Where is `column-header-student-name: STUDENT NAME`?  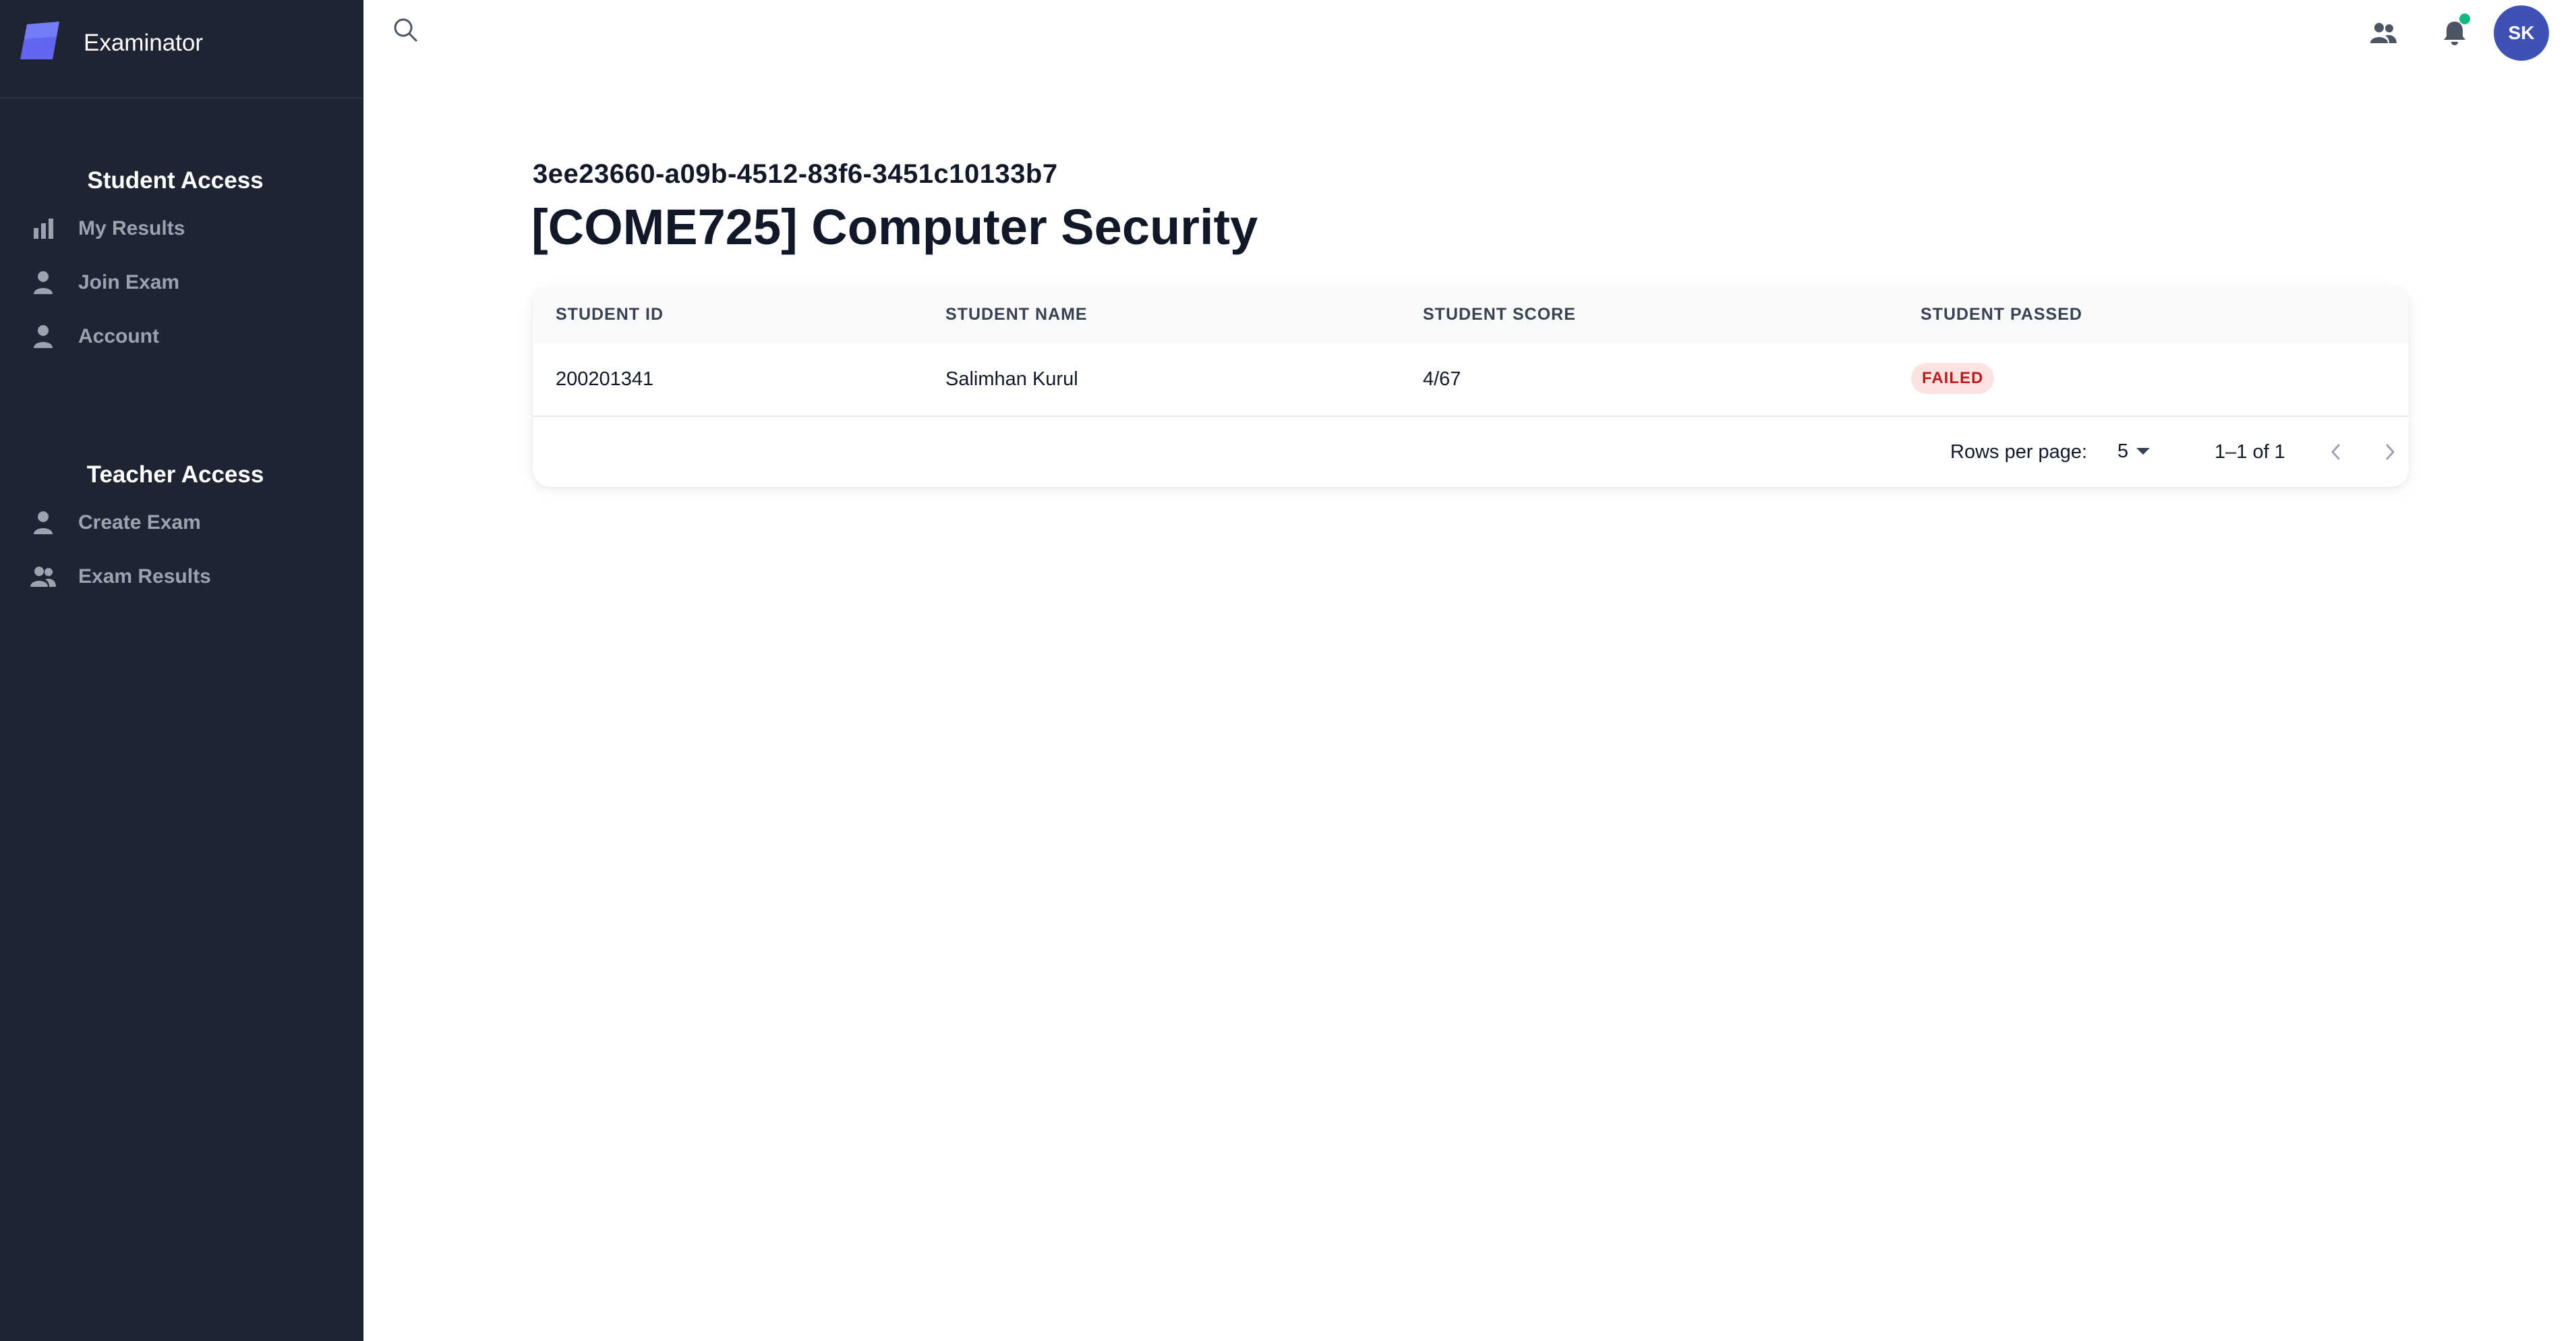
column-header-student-name: STUDENT NAME is located at coordinates (1017, 315).